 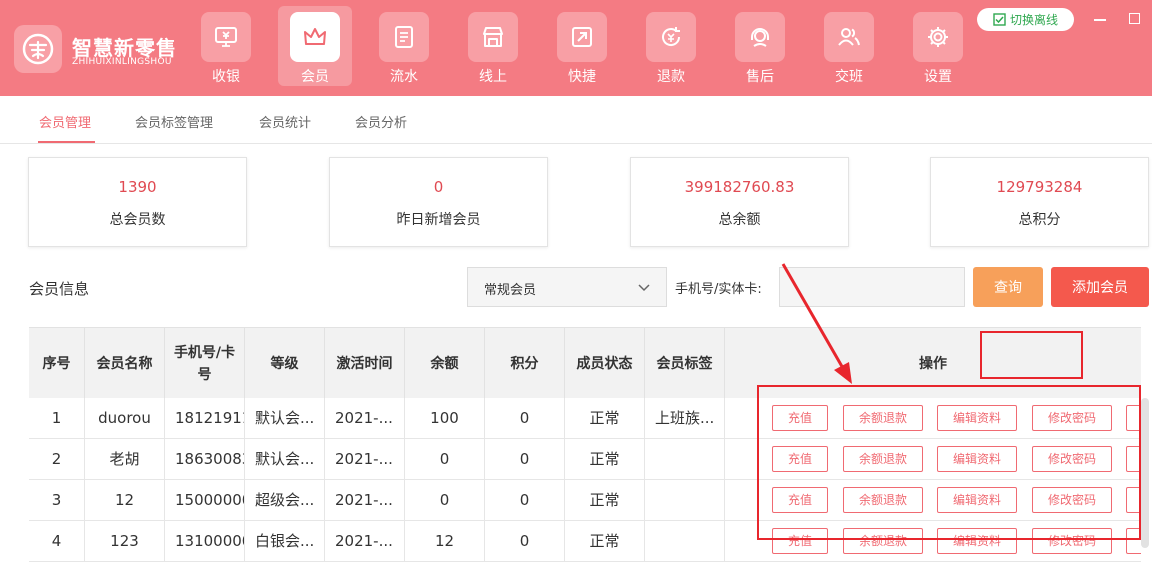 What do you see at coordinates (205, 500) in the screenshot?
I see `cell-phone: 15000000` at bounding box center [205, 500].